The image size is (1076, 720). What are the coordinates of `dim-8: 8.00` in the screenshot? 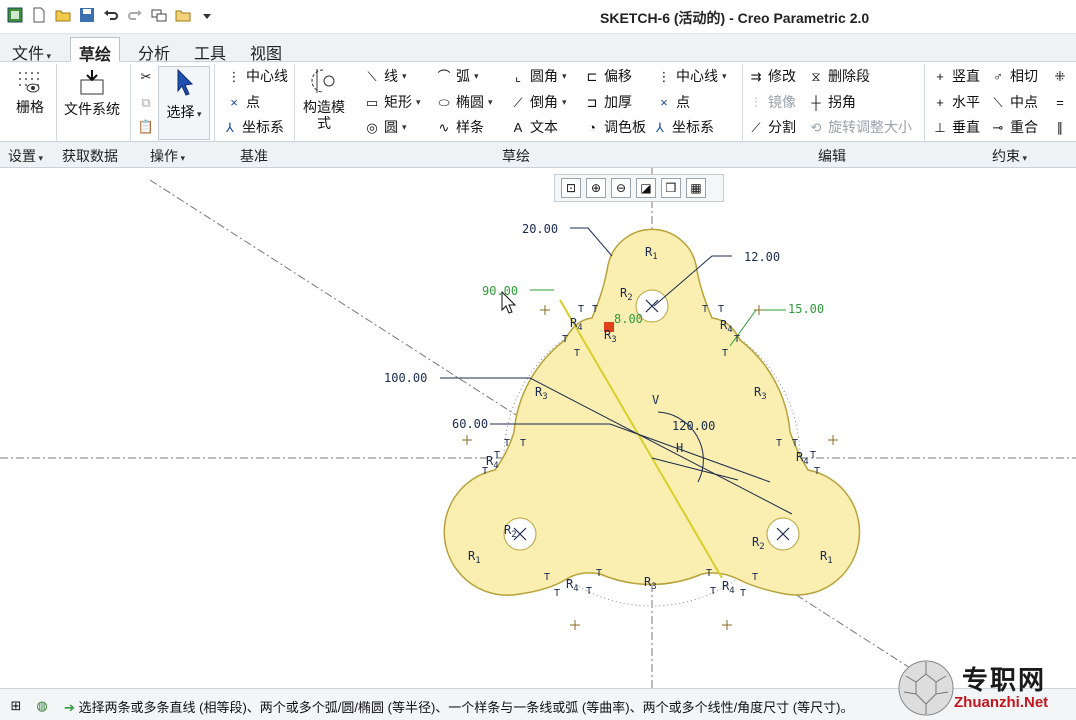 It's located at (628, 319).